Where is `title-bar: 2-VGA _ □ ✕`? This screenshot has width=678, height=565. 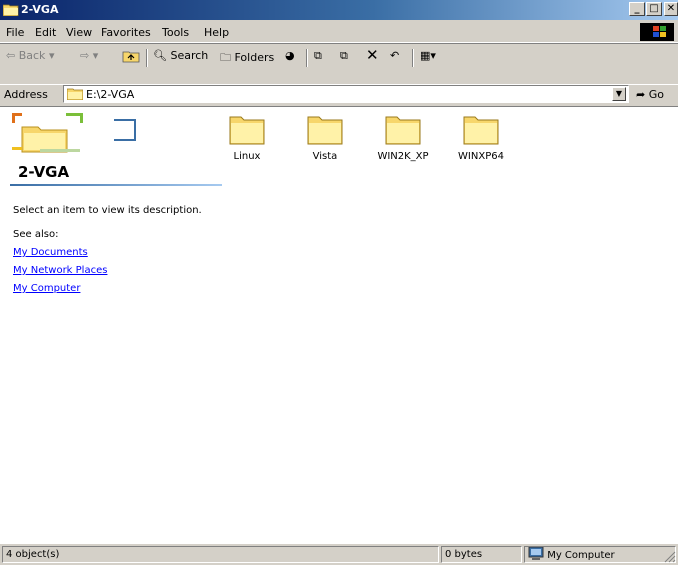 title-bar: 2-VGA _ □ ✕ is located at coordinates (339, 10).